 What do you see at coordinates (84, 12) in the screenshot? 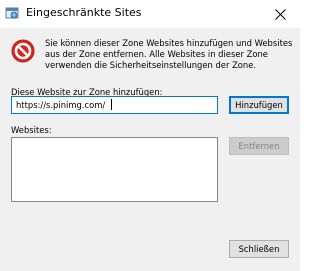
I see `window-title: Eingeschränkte Sites` at bounding box center [84, 12].